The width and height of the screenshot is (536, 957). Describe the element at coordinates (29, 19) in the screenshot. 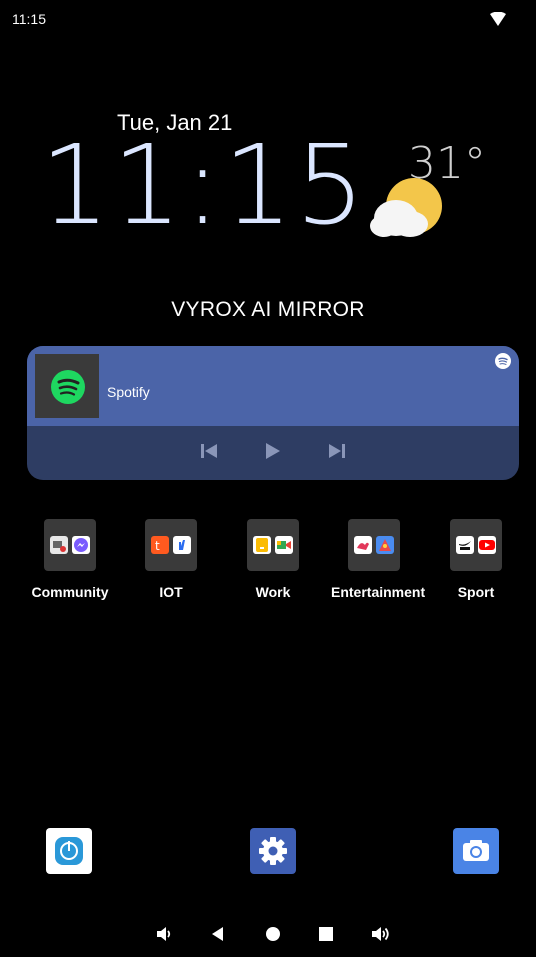

I see `status-time: 11:15` at that location.